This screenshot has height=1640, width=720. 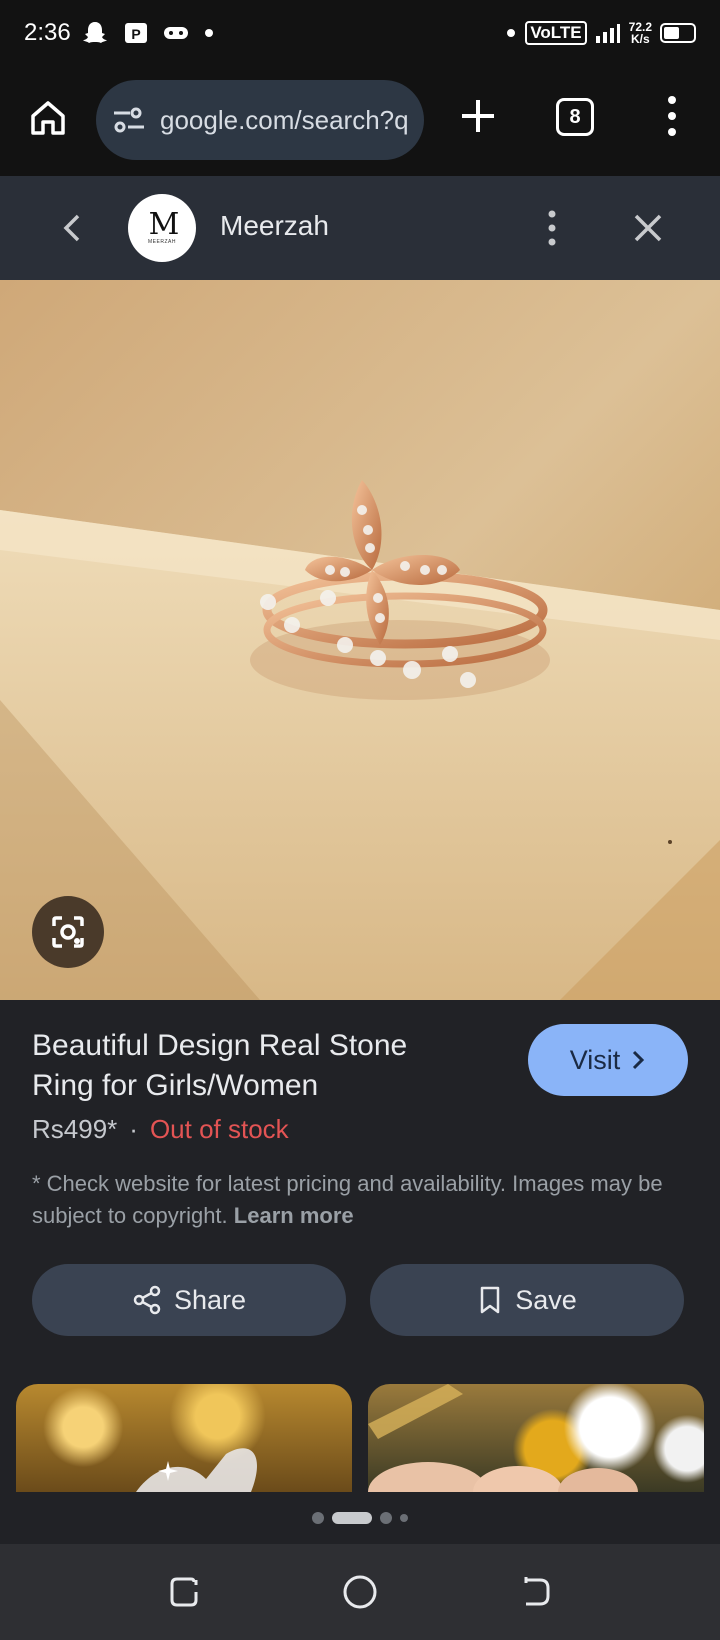 What do you see at coordinates (164, 224) in the screenshot?
I see `logo-mark: M` at bounding box center [164, 224].